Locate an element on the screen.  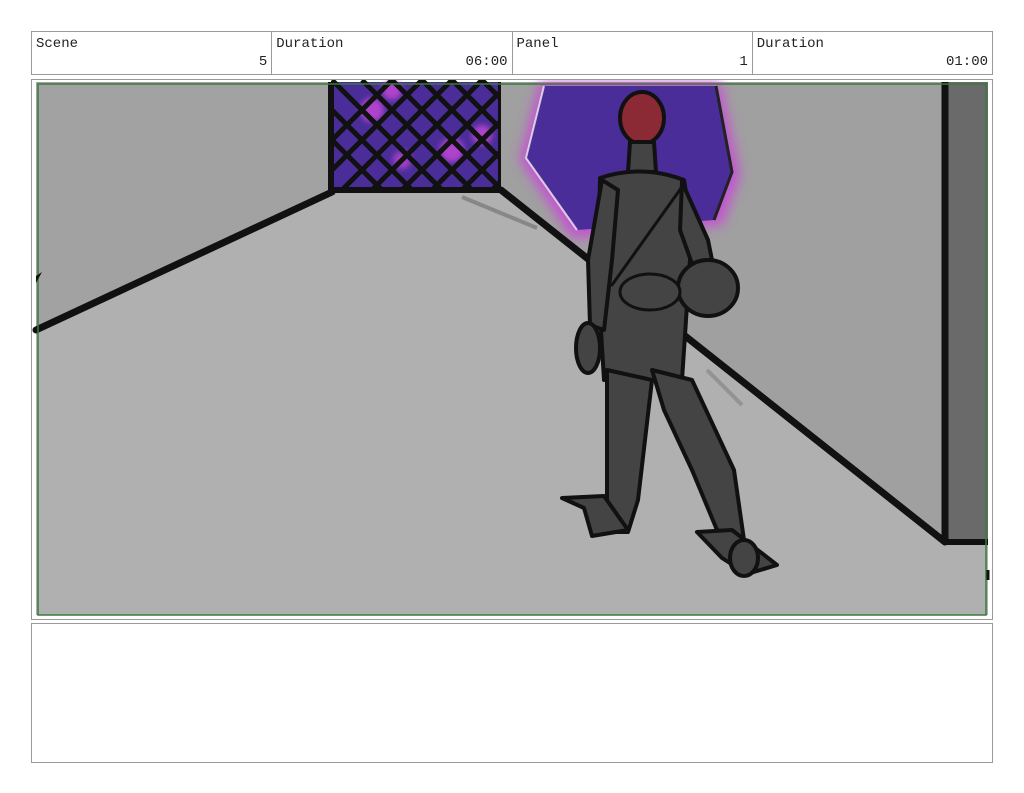
shoulder-bag is located at coordinates (708, 288).